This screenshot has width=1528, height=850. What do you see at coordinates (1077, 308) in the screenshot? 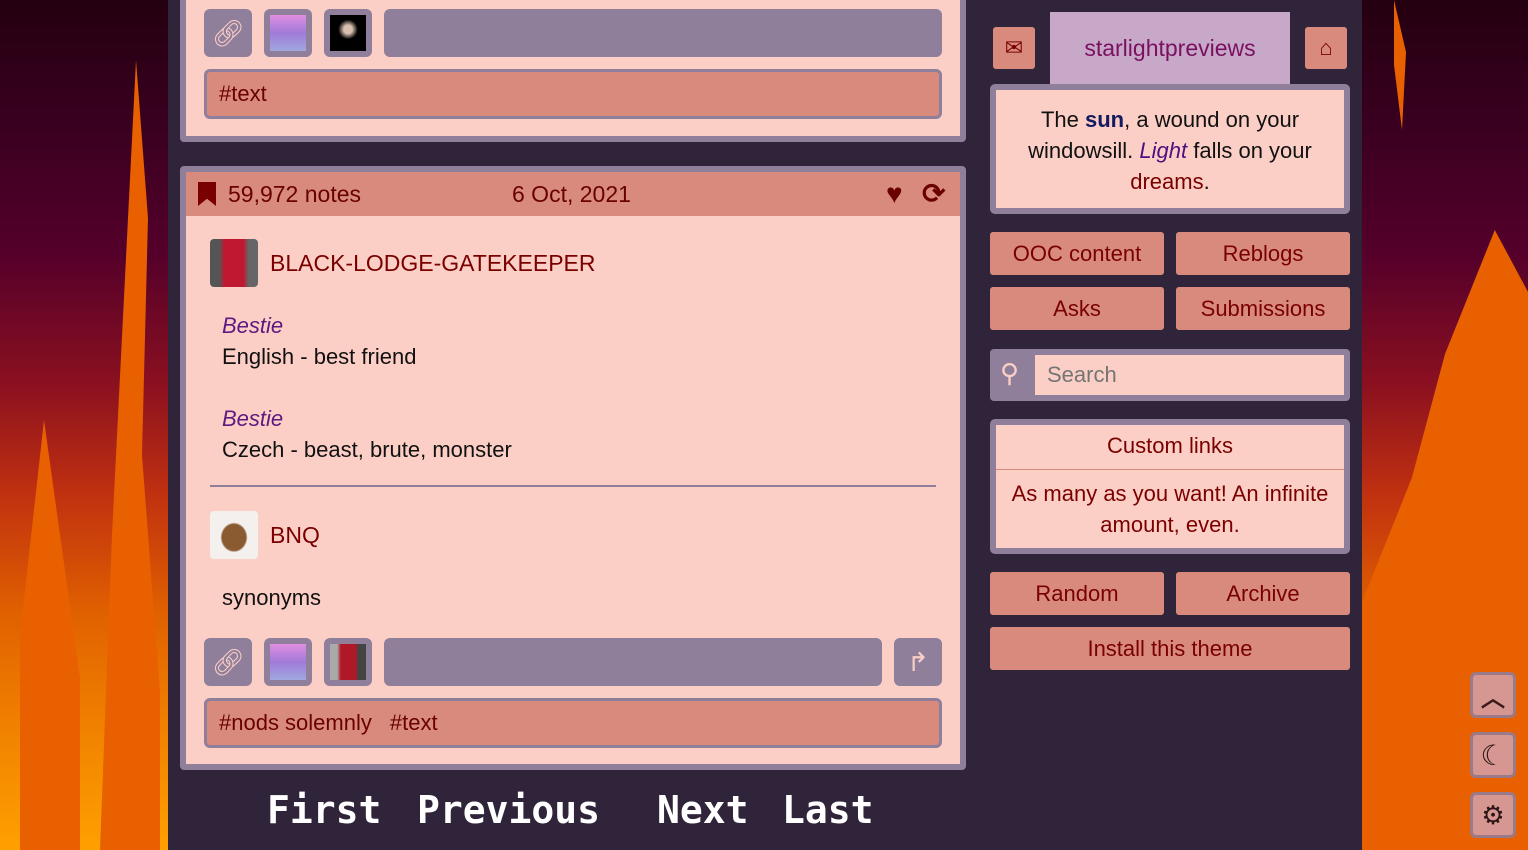
I see `asks-button: Asks` at bounding box center [1077, 308].